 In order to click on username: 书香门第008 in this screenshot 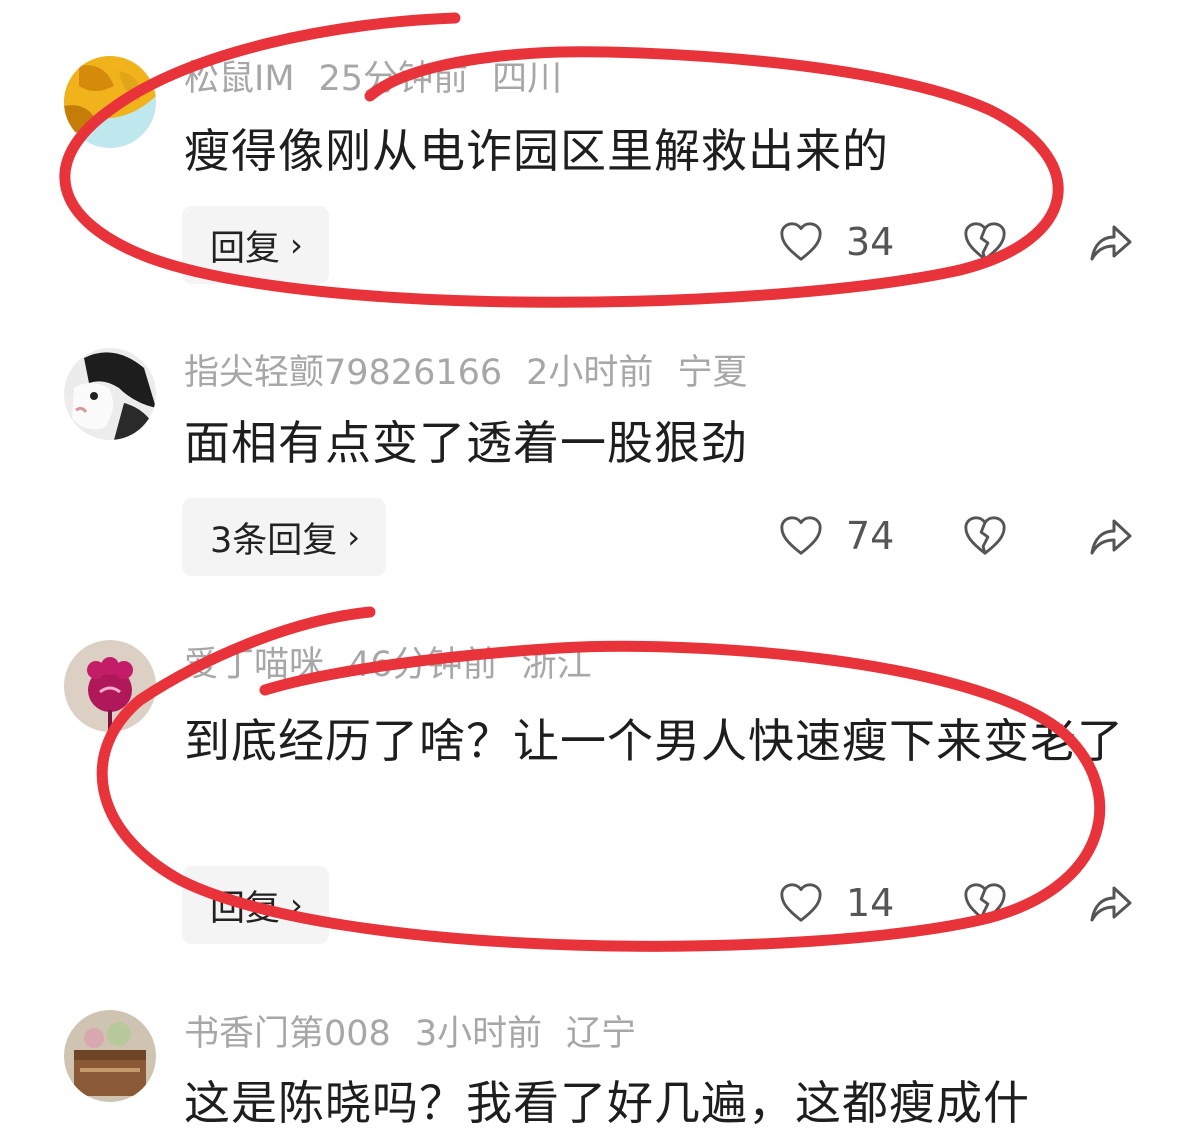, I will do `click(287, 1034)`.